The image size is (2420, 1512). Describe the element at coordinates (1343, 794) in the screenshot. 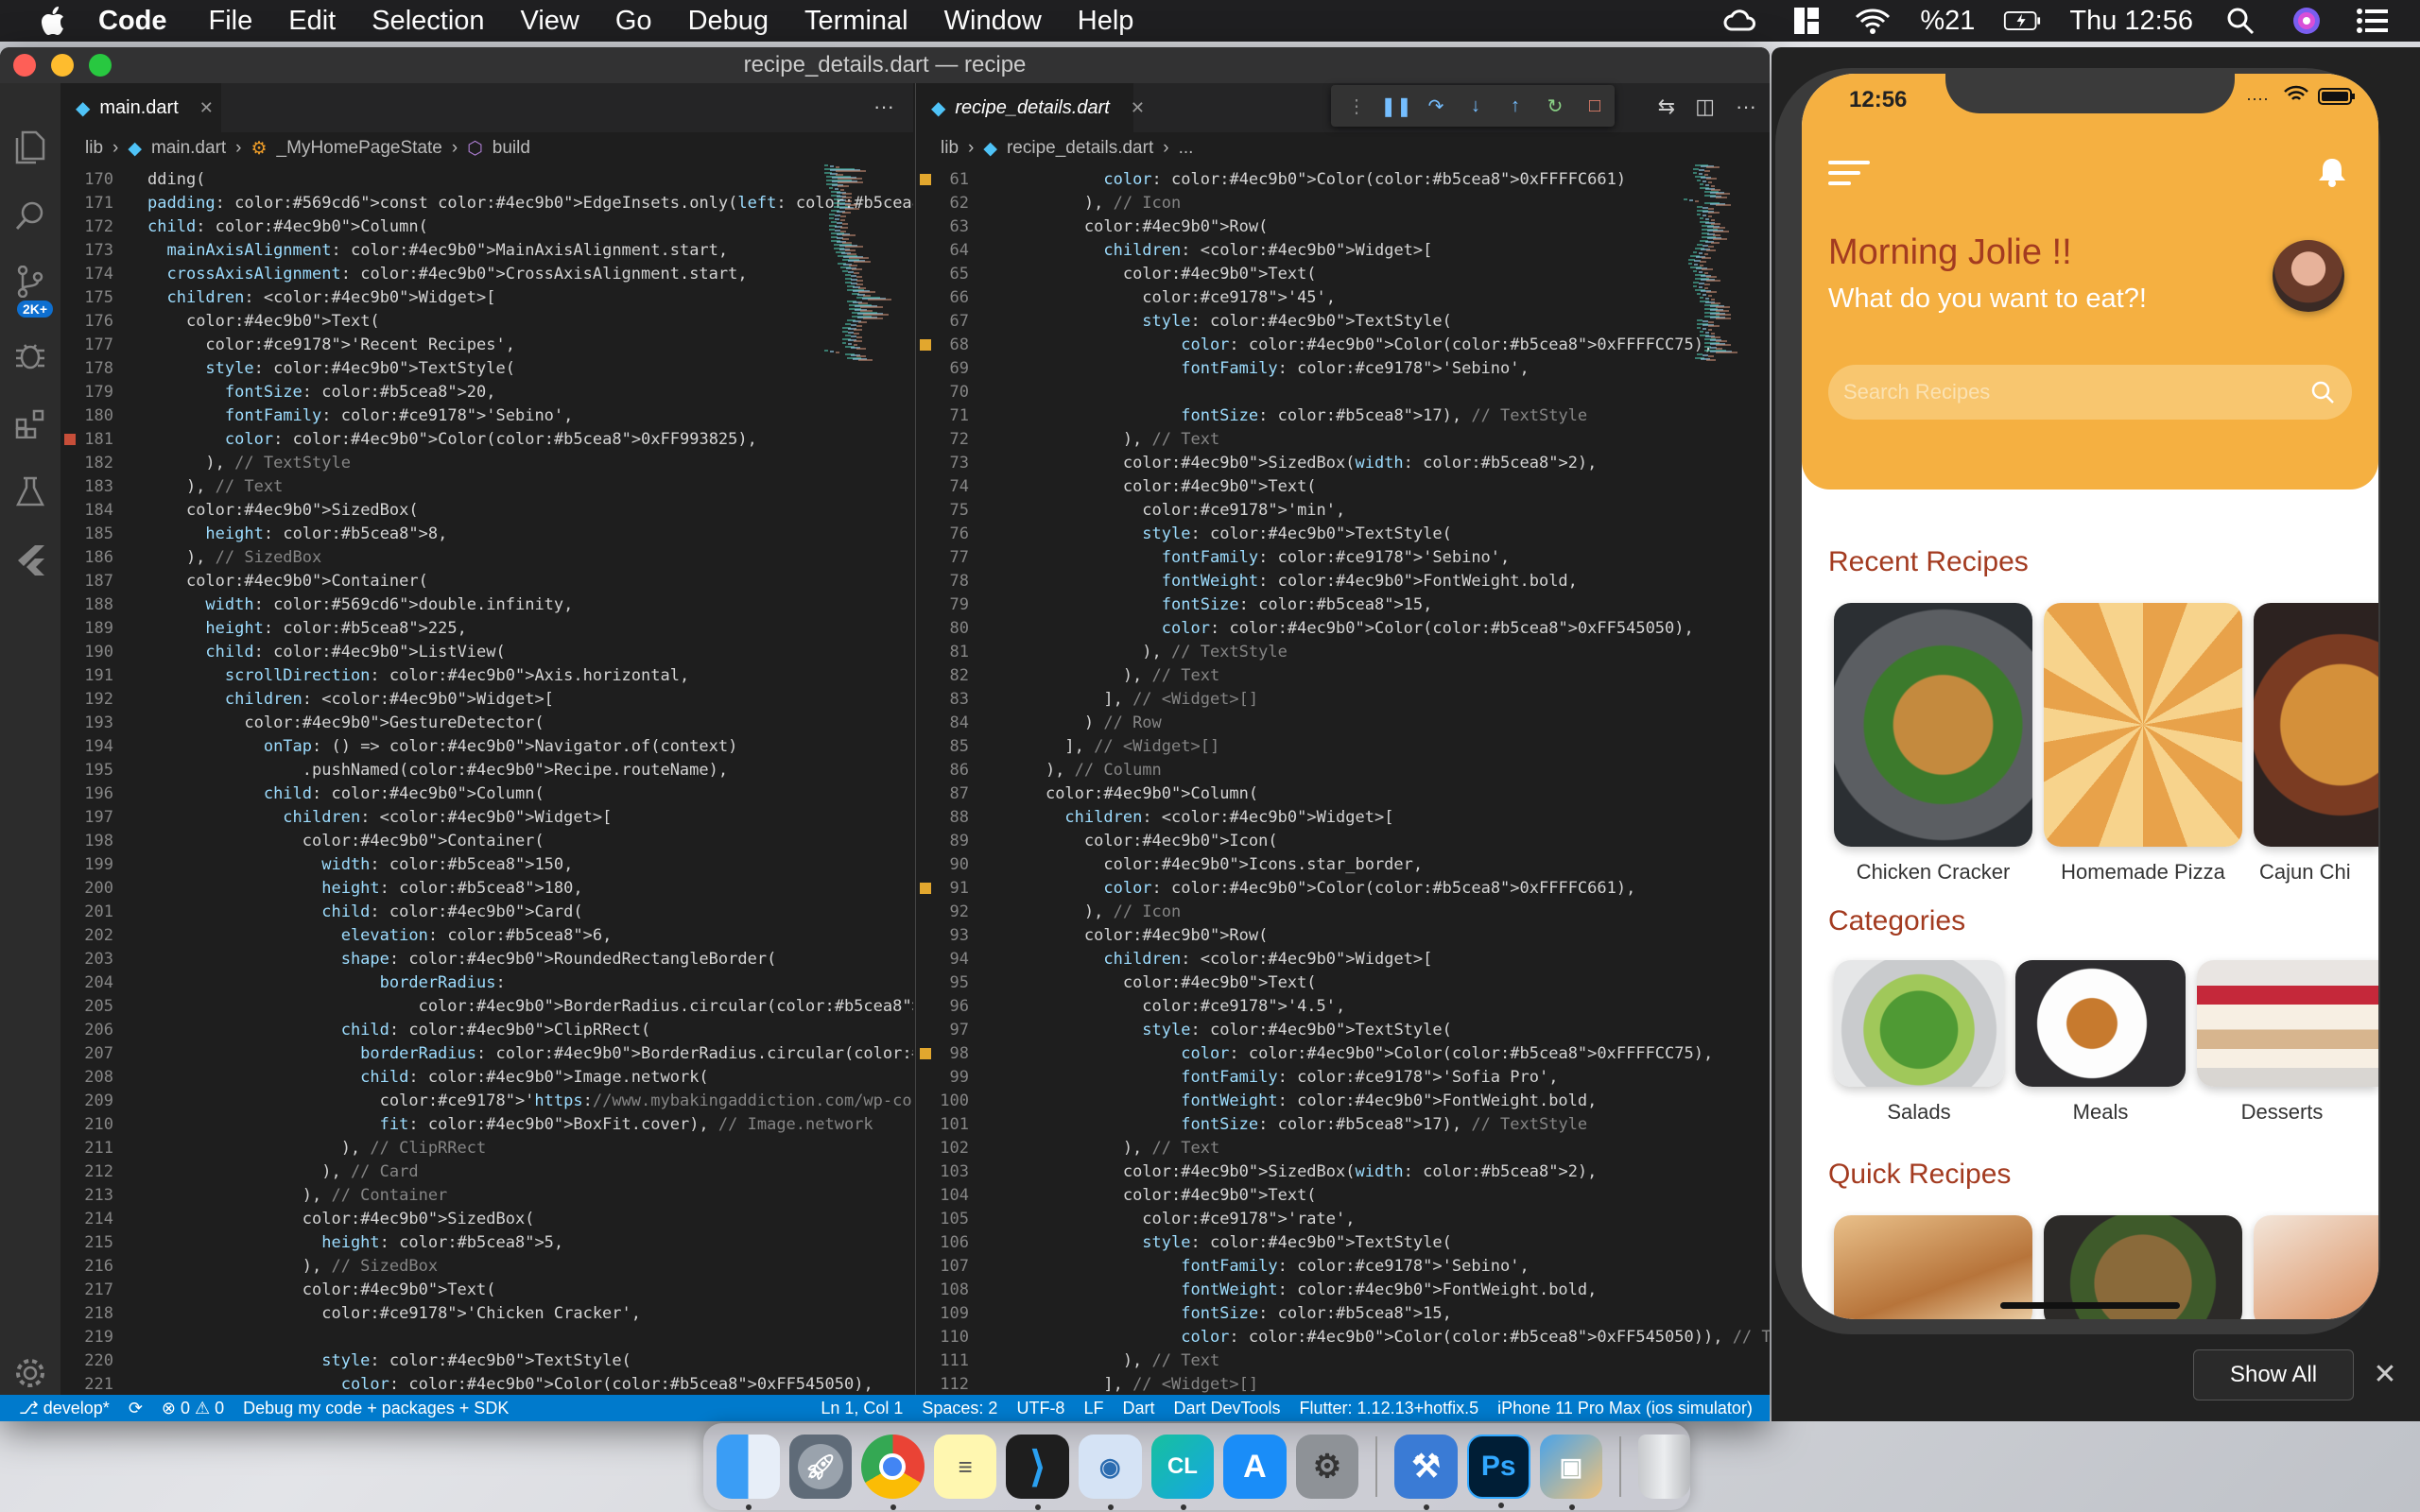

I see `code-line: 87 color:#4ec9b0">Column(` at that location.